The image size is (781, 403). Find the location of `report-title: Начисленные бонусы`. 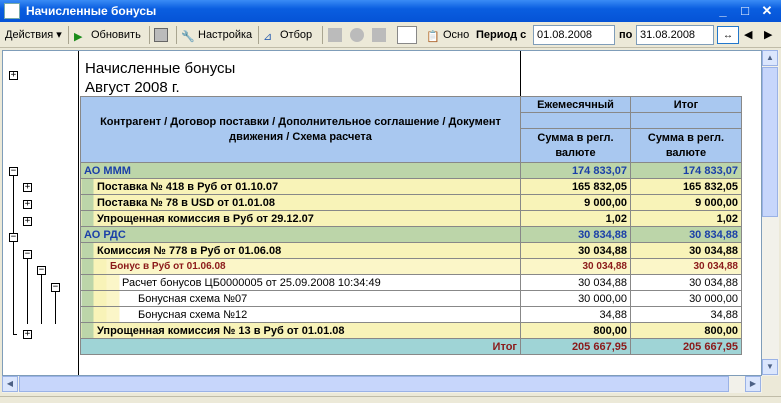

report-title: Начисленные бонусы is located at coordinates (160, 68).